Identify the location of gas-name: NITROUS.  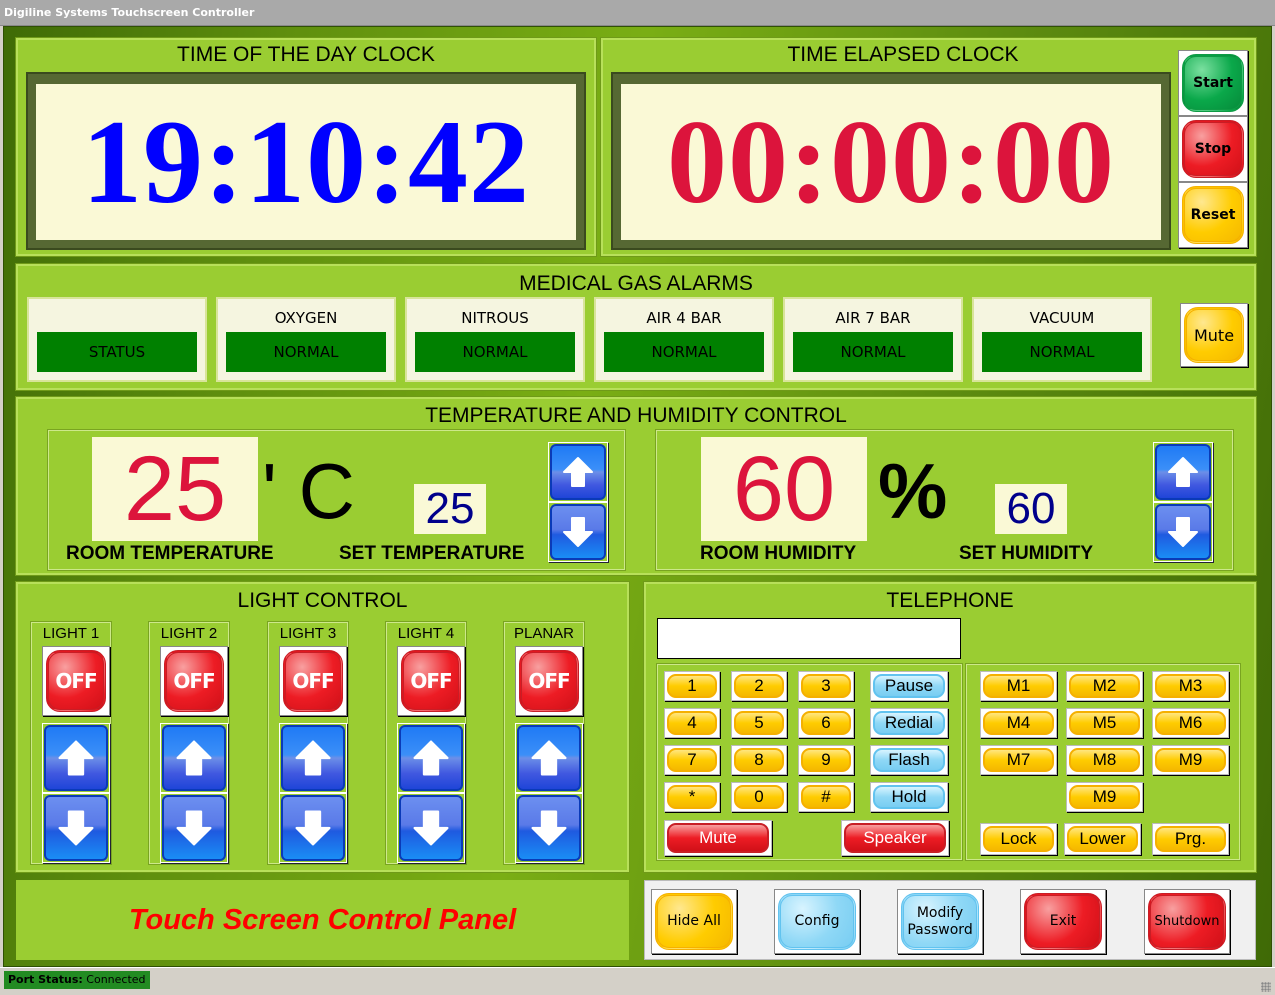
(495, 318).